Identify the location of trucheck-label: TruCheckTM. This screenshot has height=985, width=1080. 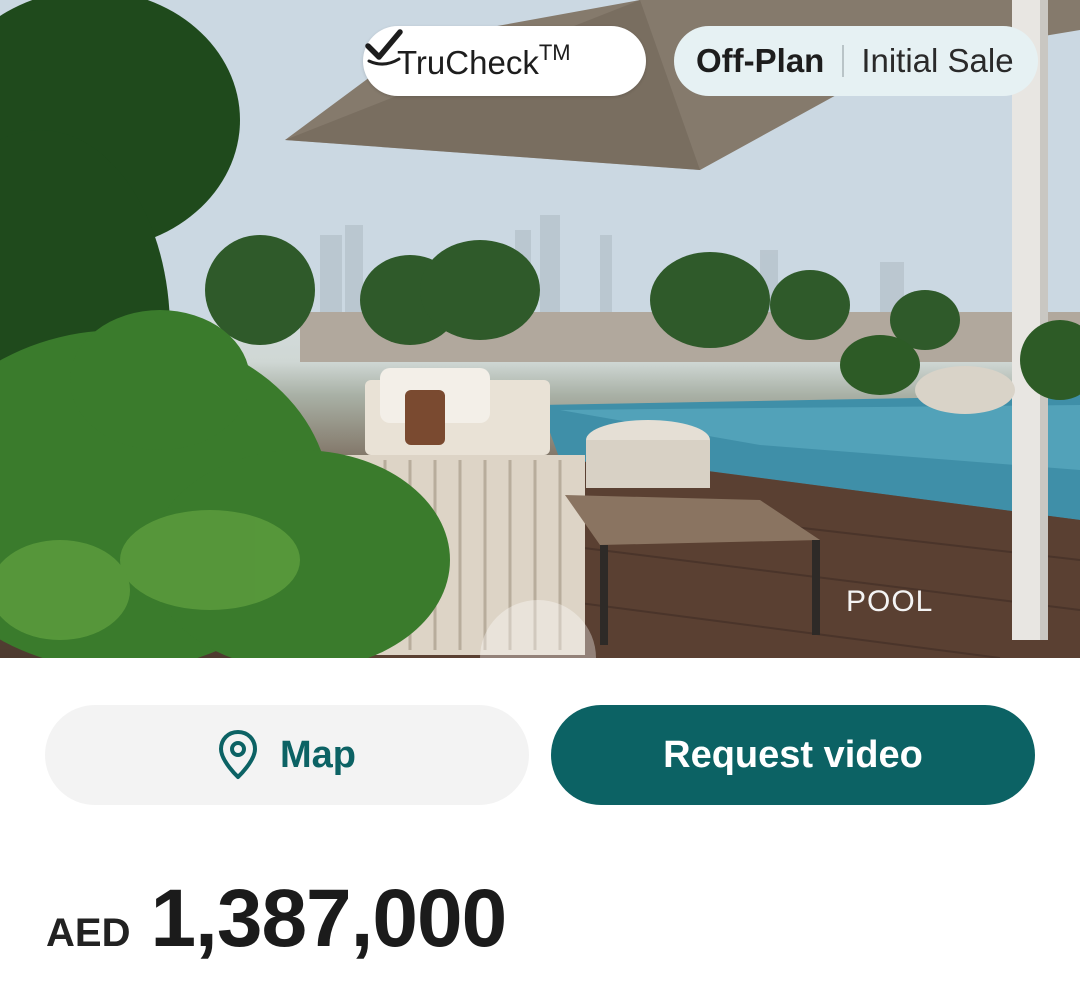
(484, 61).